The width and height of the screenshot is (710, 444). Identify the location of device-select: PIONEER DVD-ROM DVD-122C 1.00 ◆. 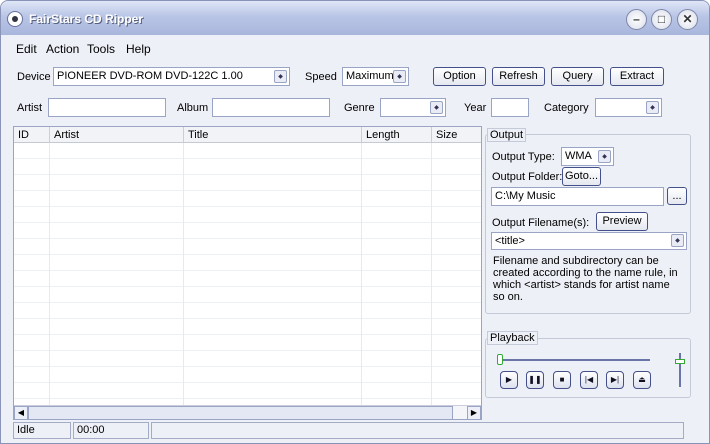
(171, 76).